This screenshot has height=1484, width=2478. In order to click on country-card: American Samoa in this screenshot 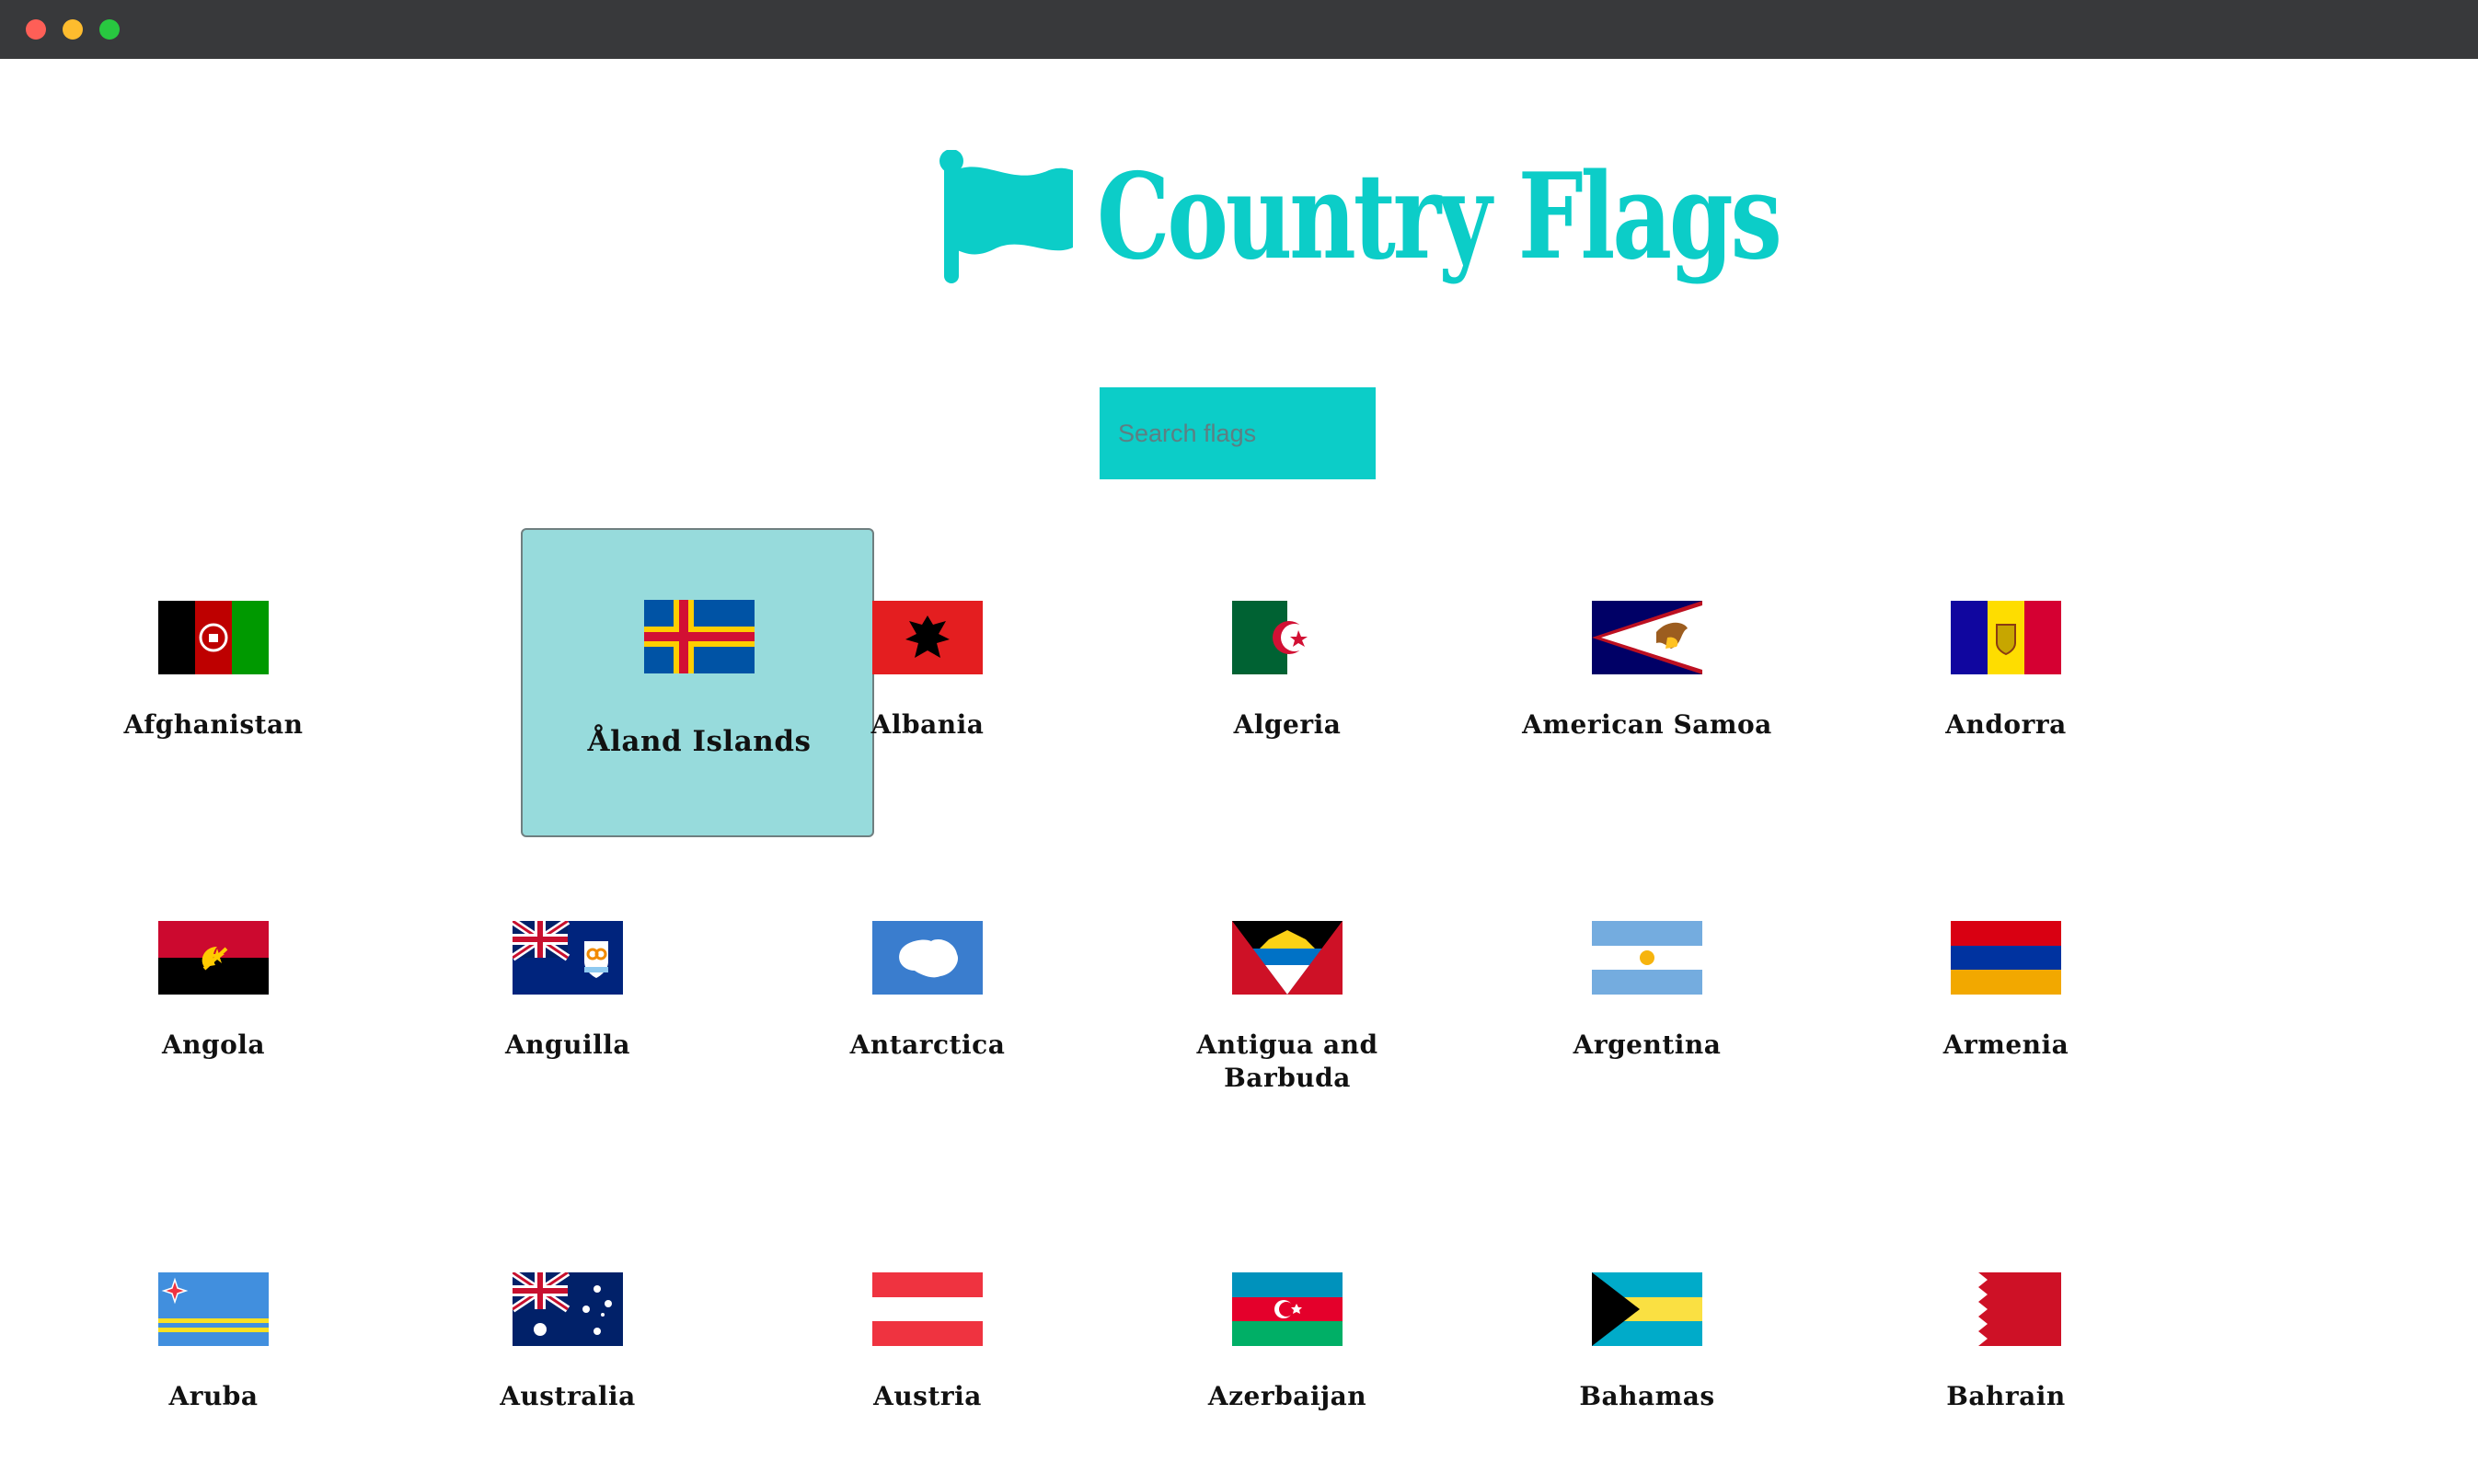, I will do `click(1647, 674)`.